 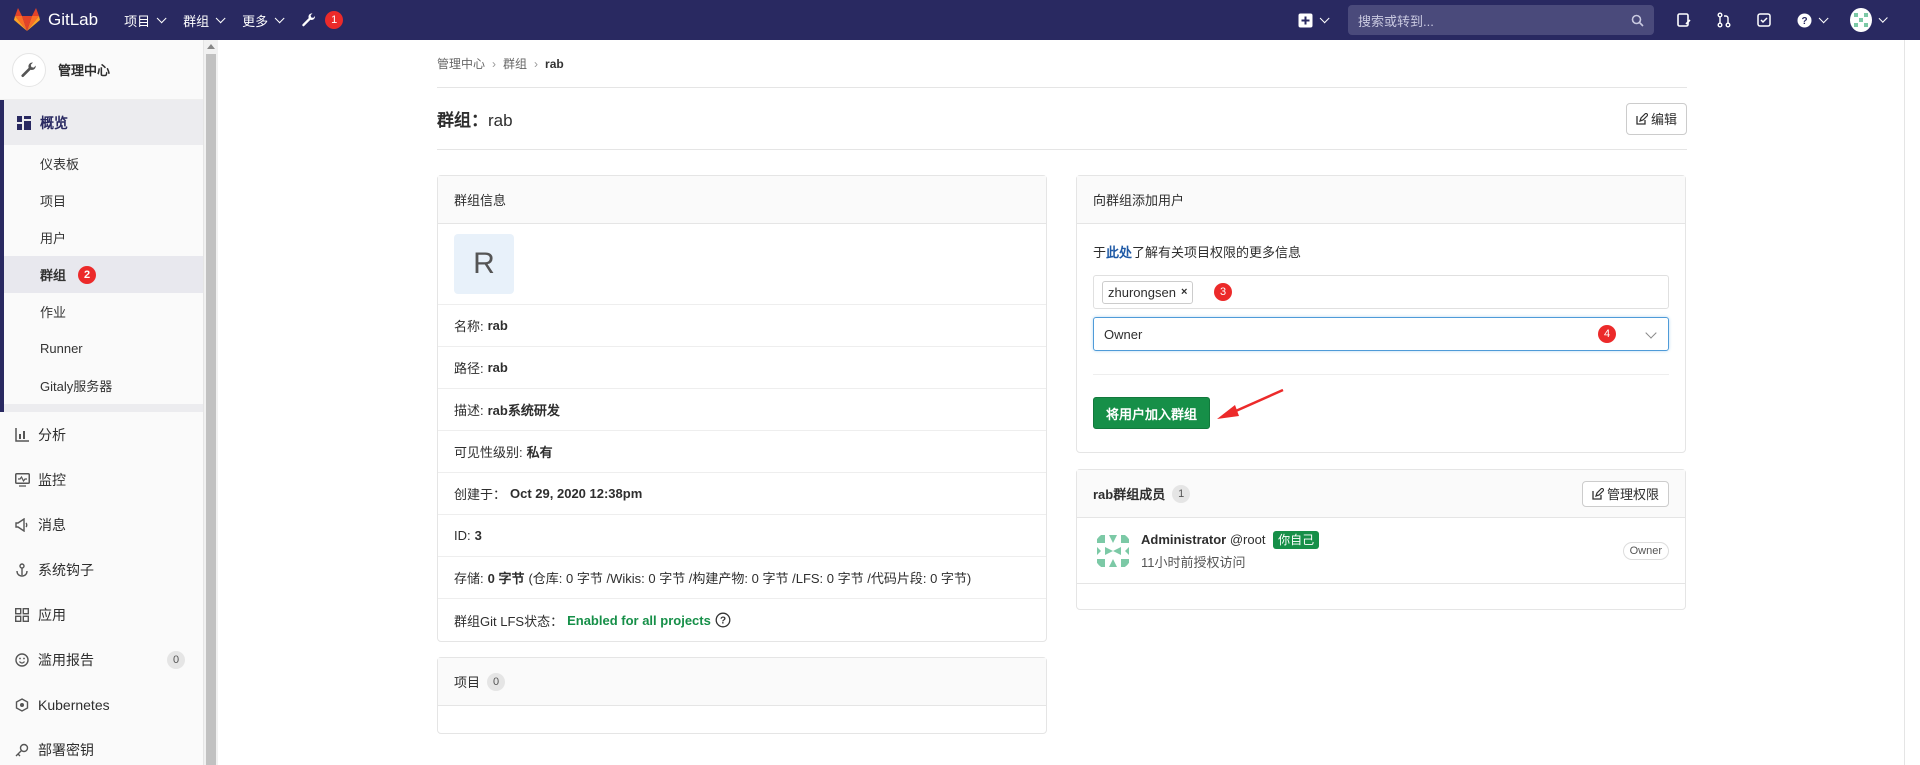 What do you see at coordinates (742, 269) in the screenshot?
I see `group-avatar-row: R` at bounding box center [742, 269].